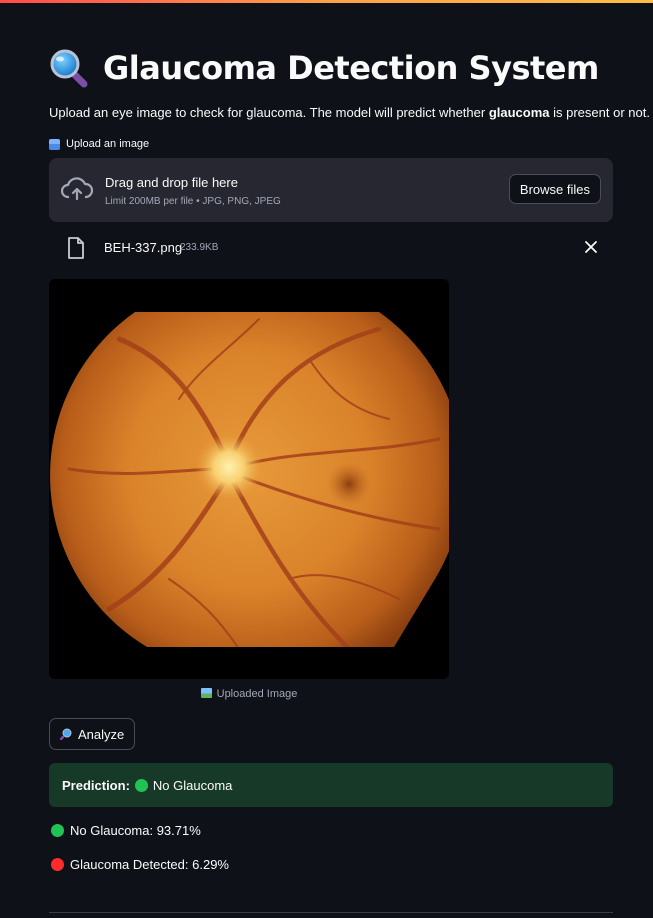 This screenshot has width=653, height=918. Describe the element at coordinates (331, 785) in the screenshot. I see `prediction-banner: Prediction: No Glaucoma` at that location.